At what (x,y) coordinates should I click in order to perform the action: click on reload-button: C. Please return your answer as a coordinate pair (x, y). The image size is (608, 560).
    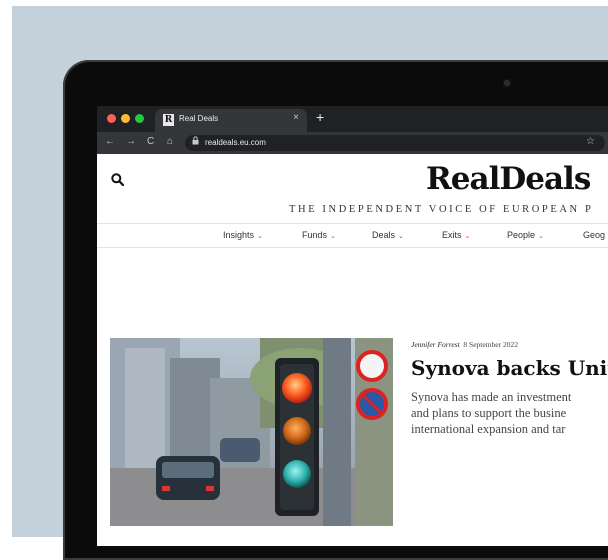
    Looking at the image, I should click on (150, 141).